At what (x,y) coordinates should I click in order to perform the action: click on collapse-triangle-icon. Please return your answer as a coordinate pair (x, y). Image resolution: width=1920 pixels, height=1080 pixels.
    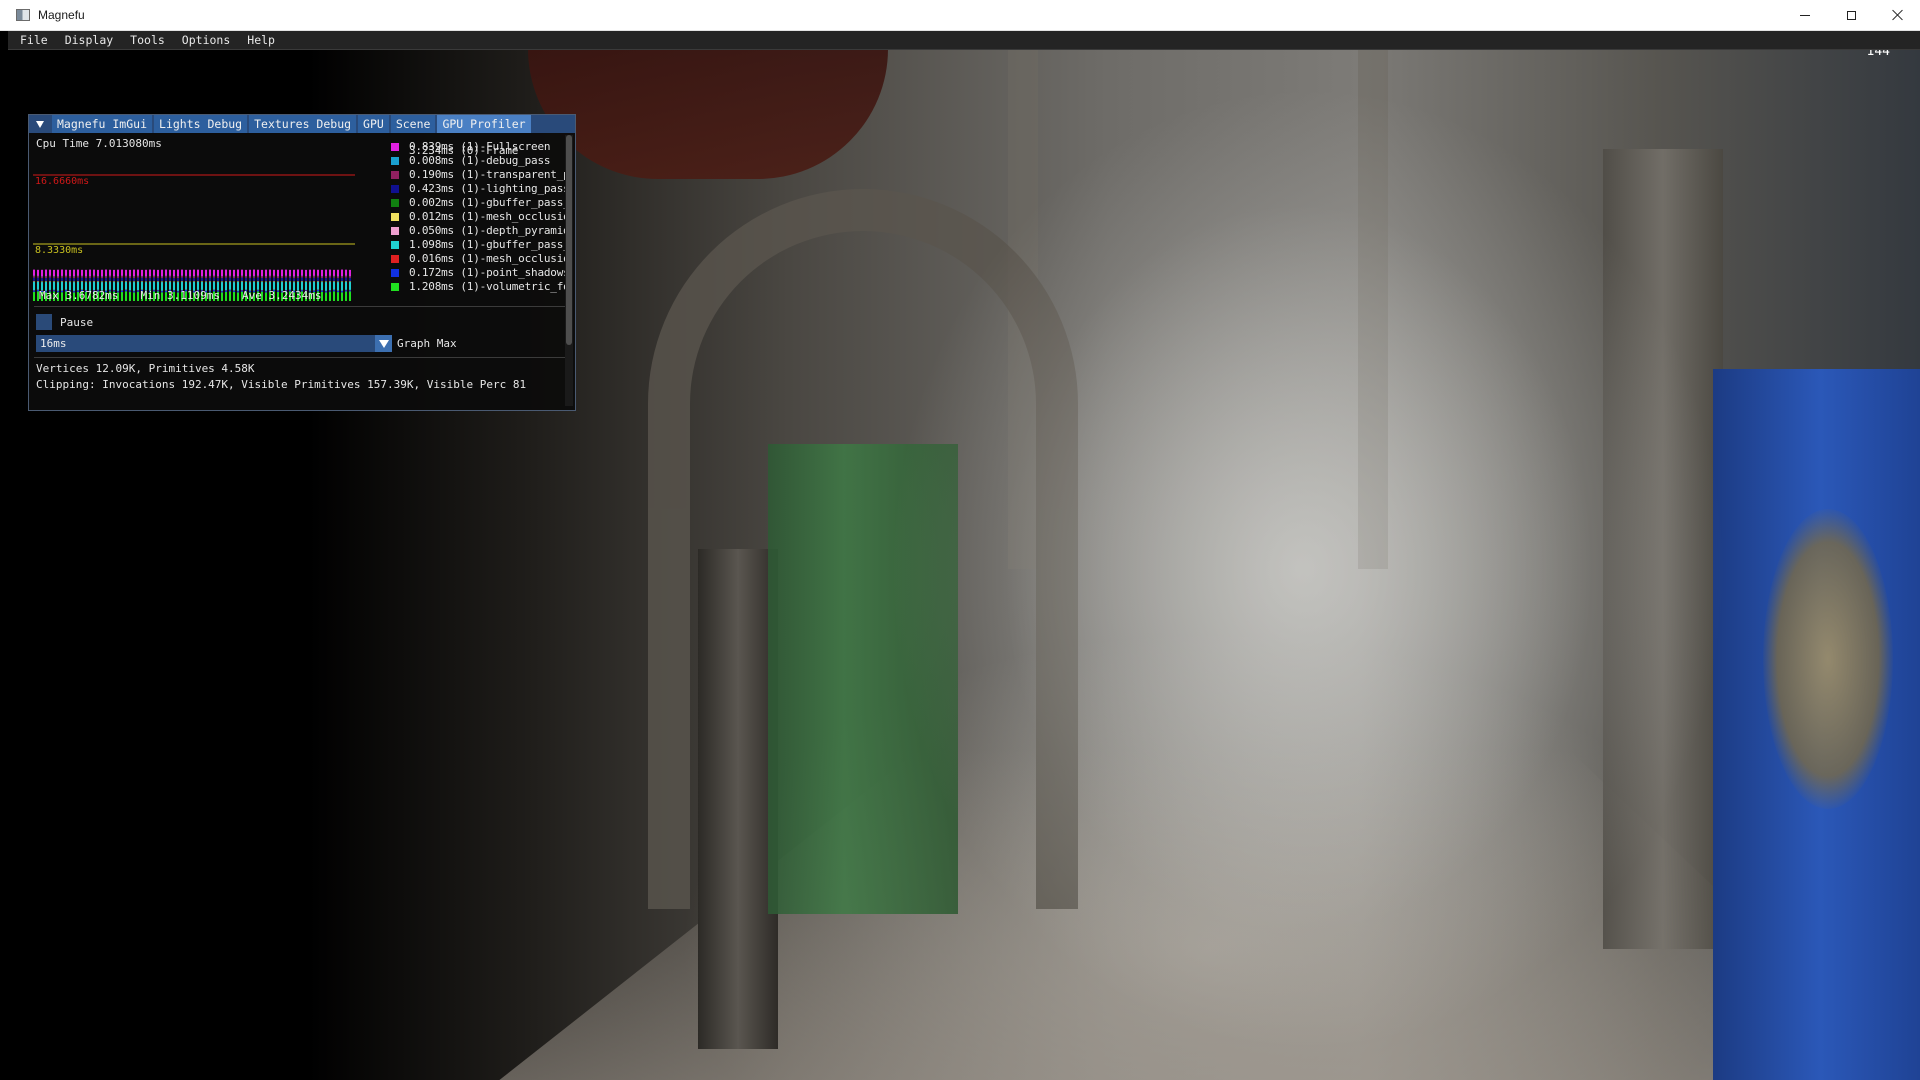
    Looking at the image, I should click on (40, 124).